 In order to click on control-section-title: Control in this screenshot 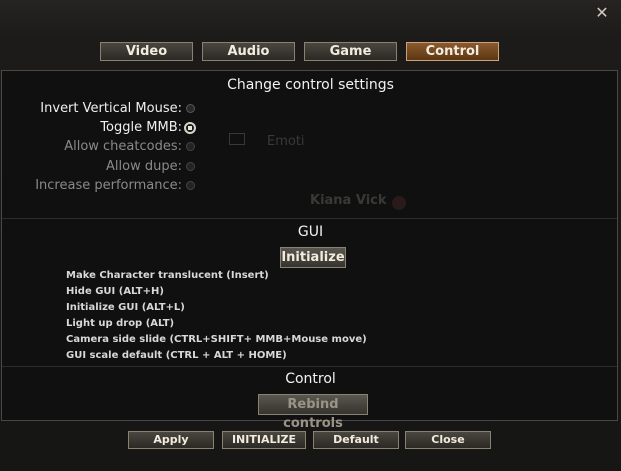, I will do `click(310, 379)`.